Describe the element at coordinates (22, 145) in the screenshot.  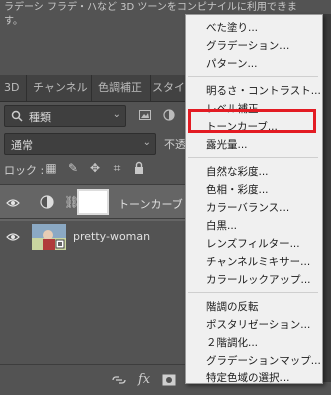
I see `blend-mode-value: 通常` at that location.